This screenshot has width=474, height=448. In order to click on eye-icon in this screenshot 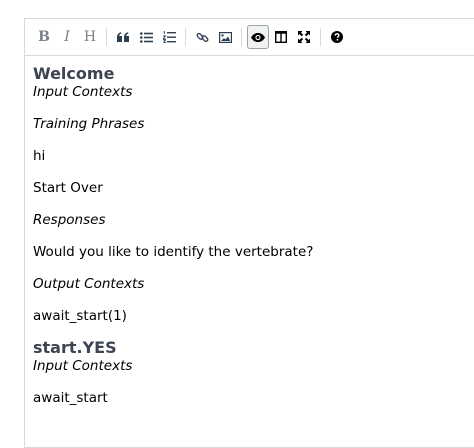, I will do `click(258, 37)`.